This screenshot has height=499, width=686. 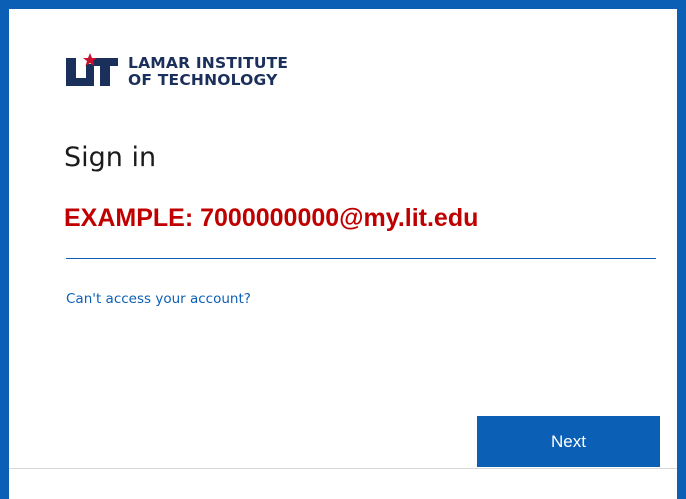 What do you see at coordinates (208, 63) in the screenshot?
I see `logo-line1: LAMAR INSTITUTE` at bounding box center [208, 63].